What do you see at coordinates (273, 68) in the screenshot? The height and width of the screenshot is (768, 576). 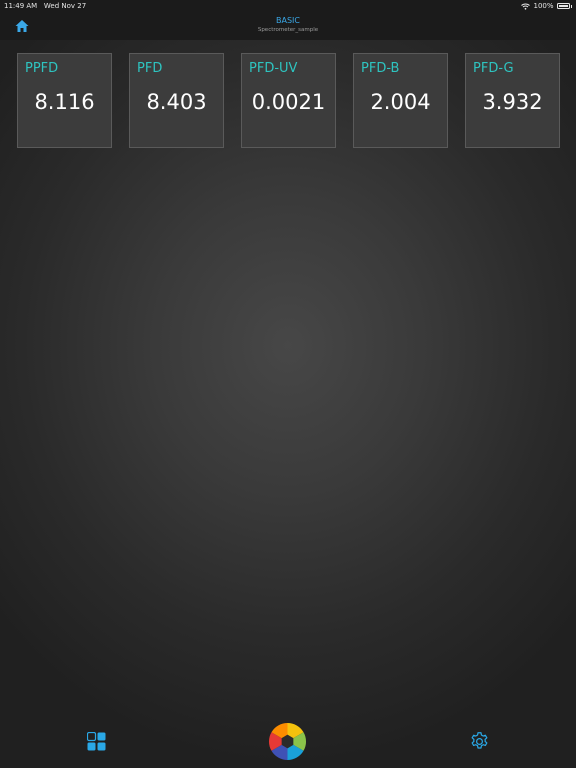 I see `tile-label: PFD-UV` at bounding box center [273, 68].